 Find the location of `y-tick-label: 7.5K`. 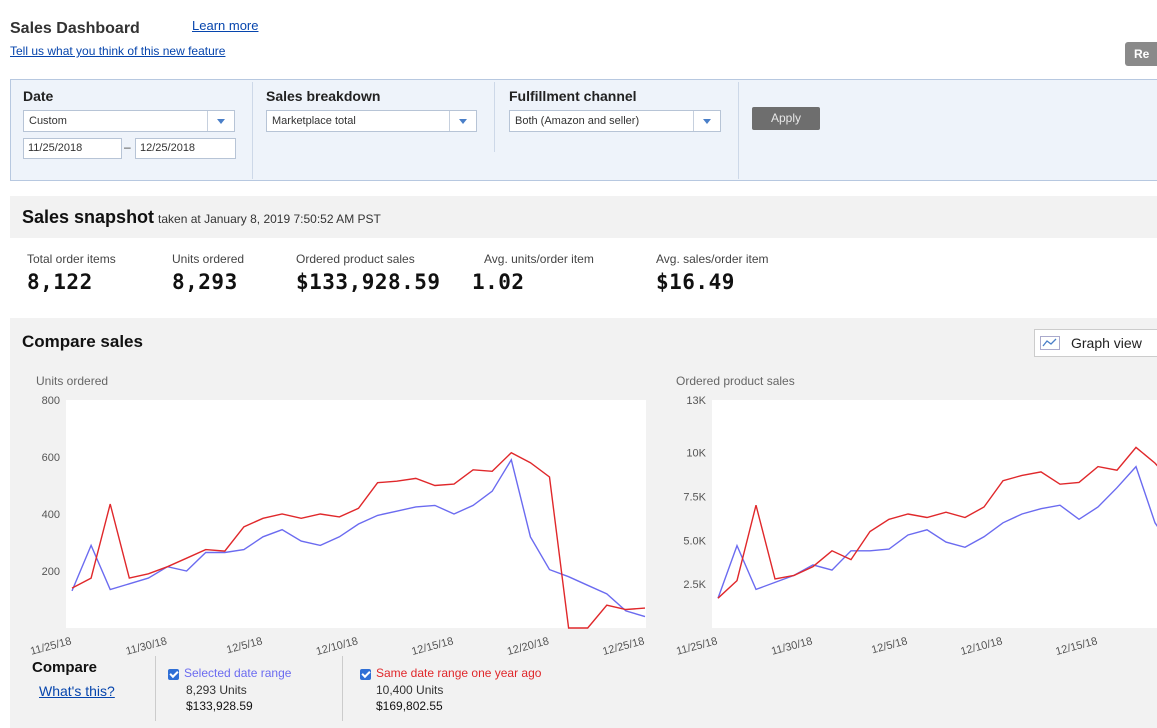

y-tick-label: 7.5K is located at coordinates (694, 497).